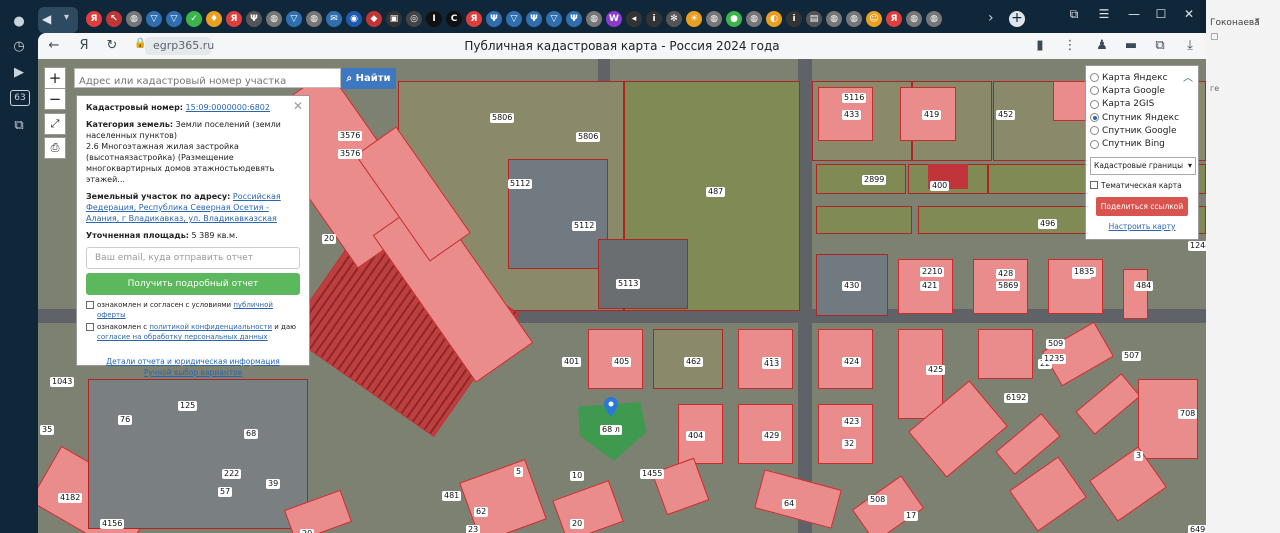  Describe the element at coordinates (652, 474) in the screenshot. I see `parcel-label: 1455` at that location.